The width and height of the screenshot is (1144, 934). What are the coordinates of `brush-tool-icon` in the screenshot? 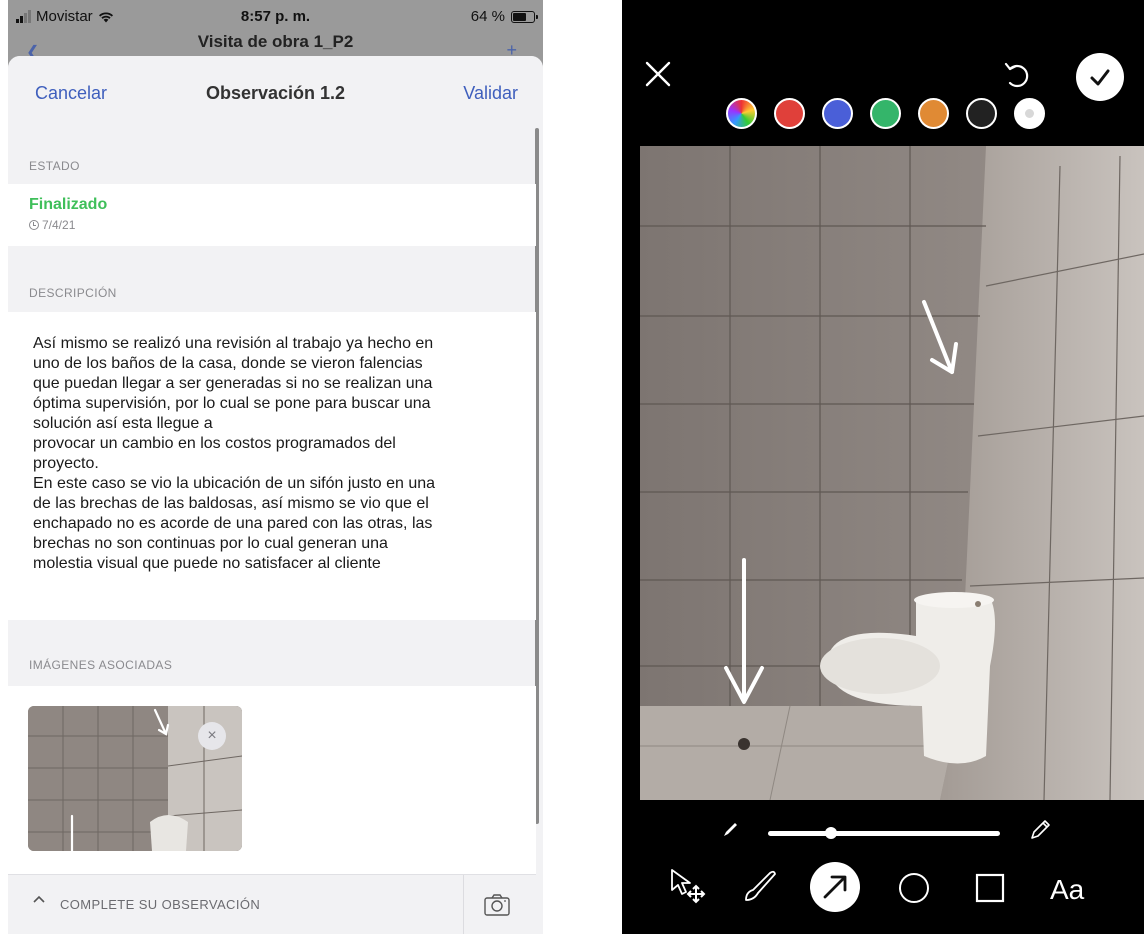 It's located at (760, 886).